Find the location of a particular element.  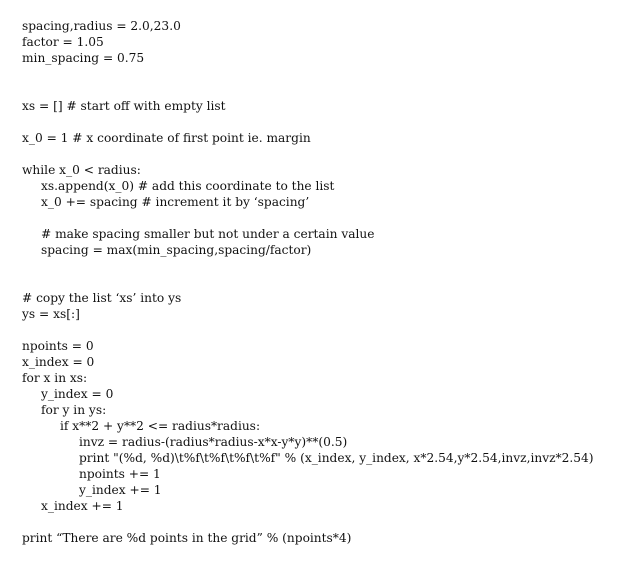

code-line: for y in ys: is located at coordinates (74, 410).